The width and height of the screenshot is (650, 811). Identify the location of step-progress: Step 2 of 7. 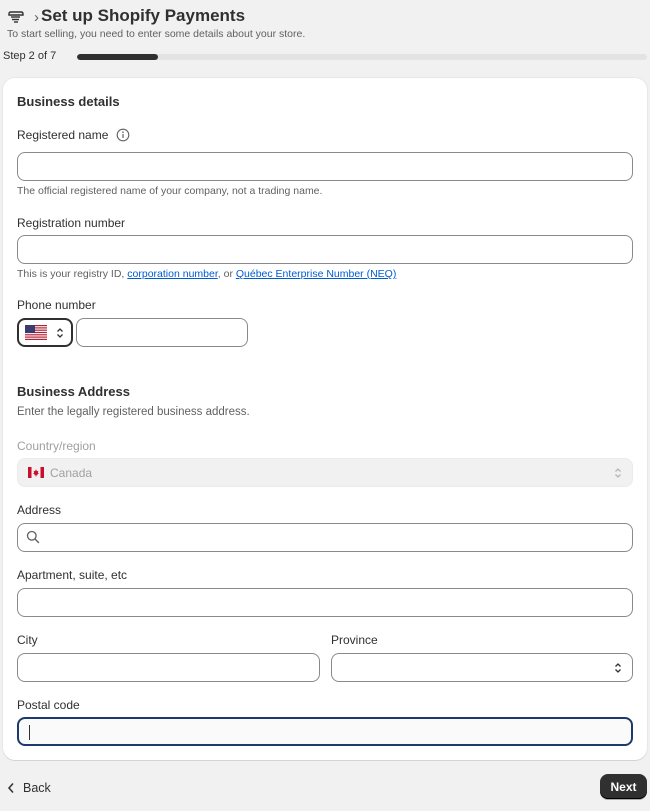
(325, 56).